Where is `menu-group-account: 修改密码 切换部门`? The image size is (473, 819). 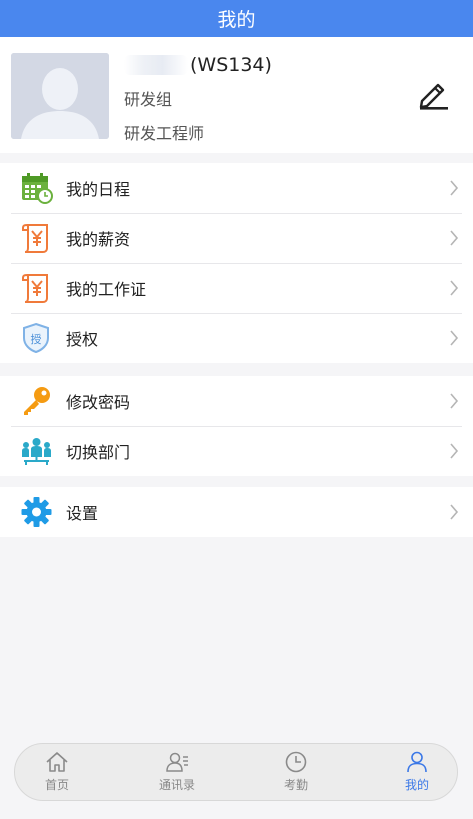
menu-group-account: 修改密码 切换部门 is located at coordinates (236, 426).